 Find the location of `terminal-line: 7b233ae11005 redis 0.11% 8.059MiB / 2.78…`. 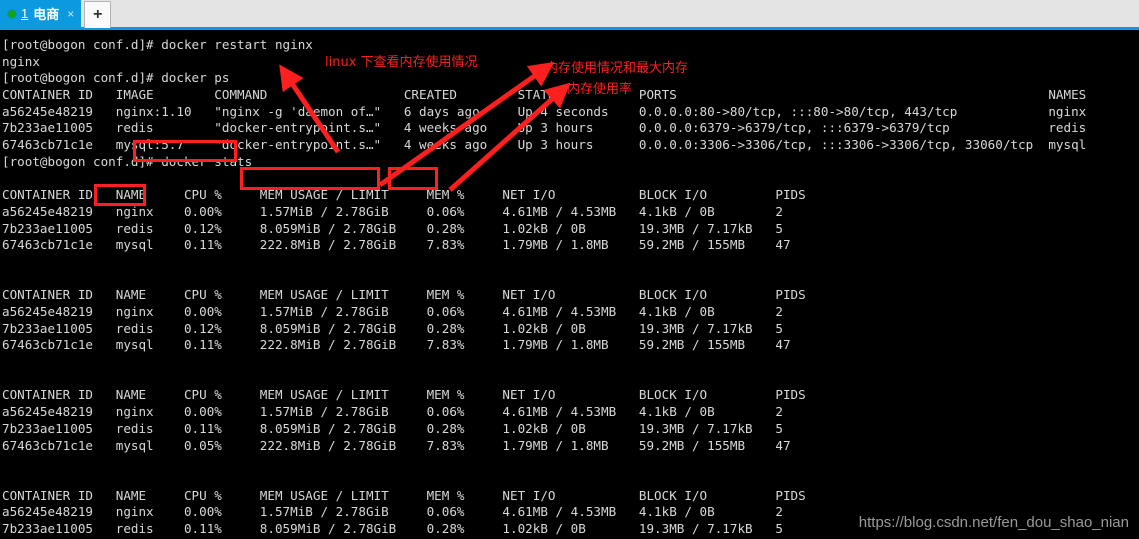

terminal-line: 7b233ae11005 redis 0.11% 8.059MiB / 2.78… is located at coordinates (392, 428).